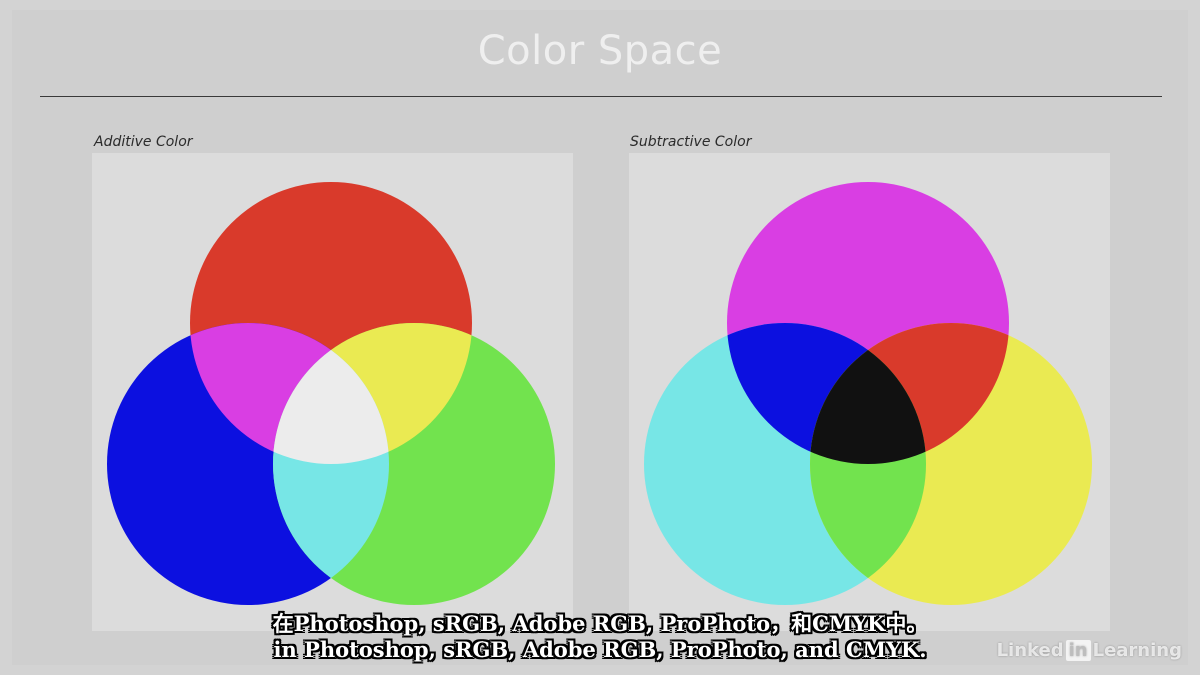 The image size is (1200, 675). I want to click on brand-learning: Learning, so click(1137, 650).